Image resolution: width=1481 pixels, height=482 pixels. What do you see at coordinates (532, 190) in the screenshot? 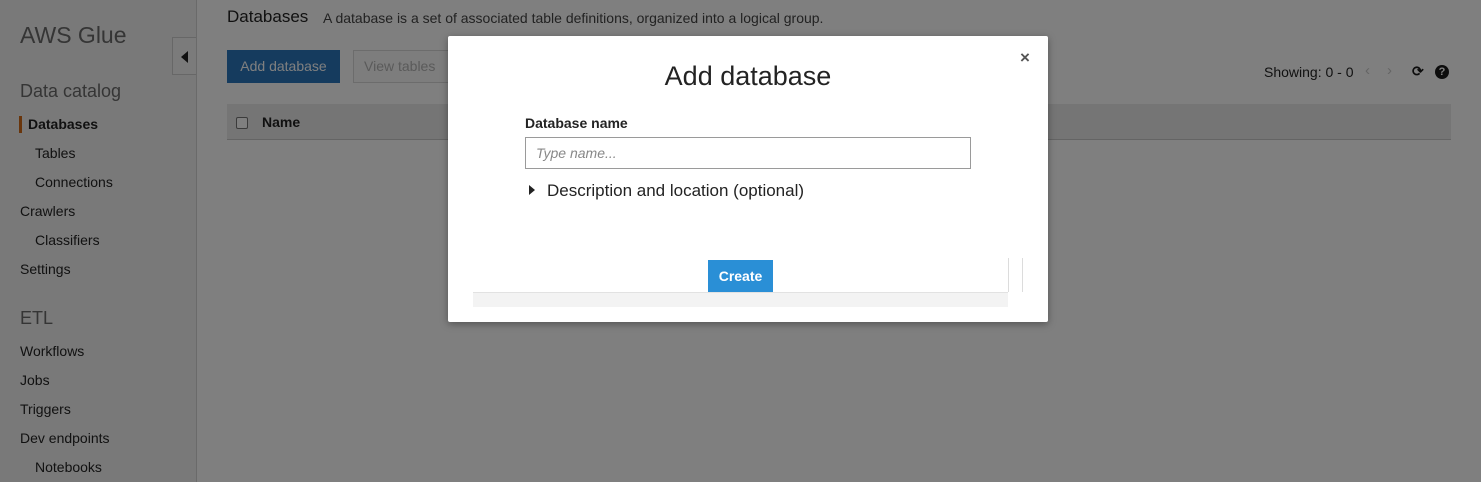
I see `caret-right-icon` at bounding box center [532, 190].